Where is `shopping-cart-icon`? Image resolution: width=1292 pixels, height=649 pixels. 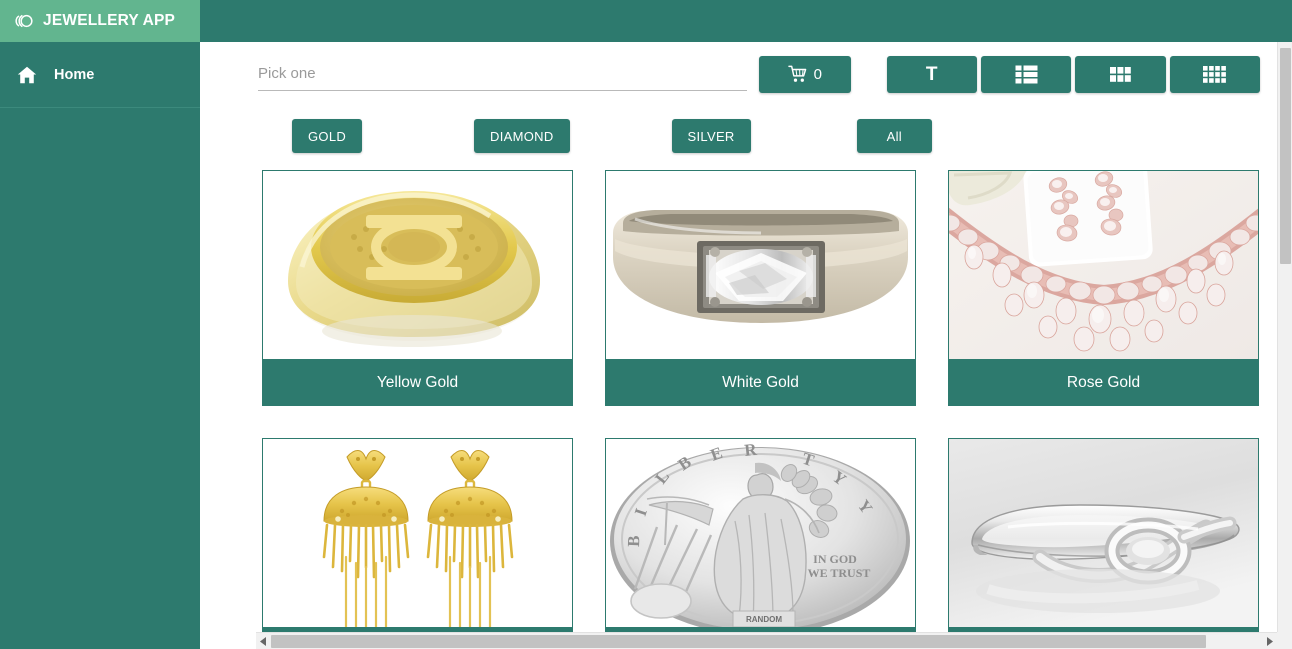
shopping-cart-icon is located at coordinates (798, 74).